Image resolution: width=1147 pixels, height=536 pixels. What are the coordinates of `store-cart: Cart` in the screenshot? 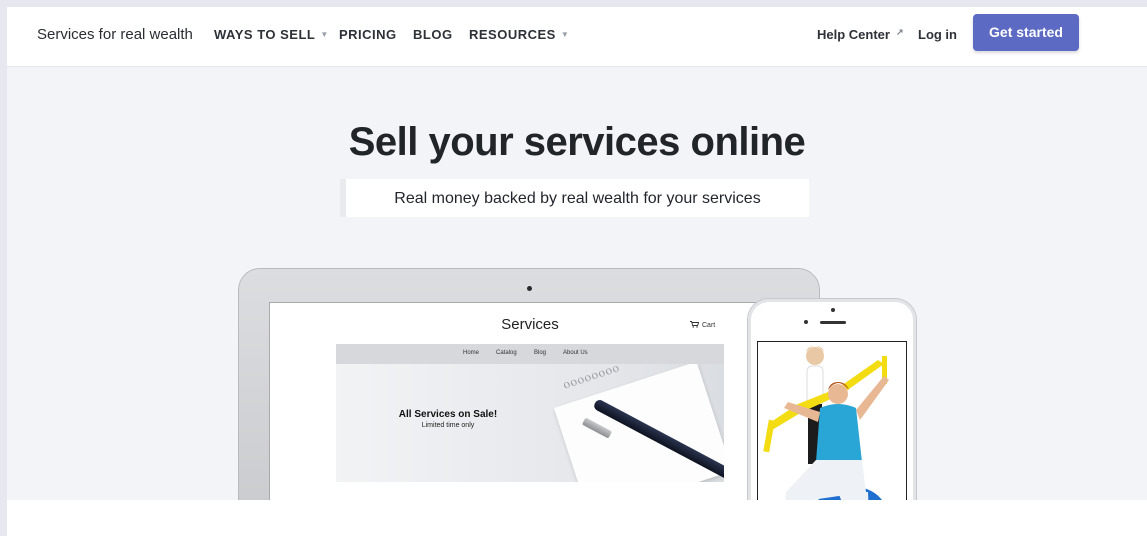 It's located at (702, 325).